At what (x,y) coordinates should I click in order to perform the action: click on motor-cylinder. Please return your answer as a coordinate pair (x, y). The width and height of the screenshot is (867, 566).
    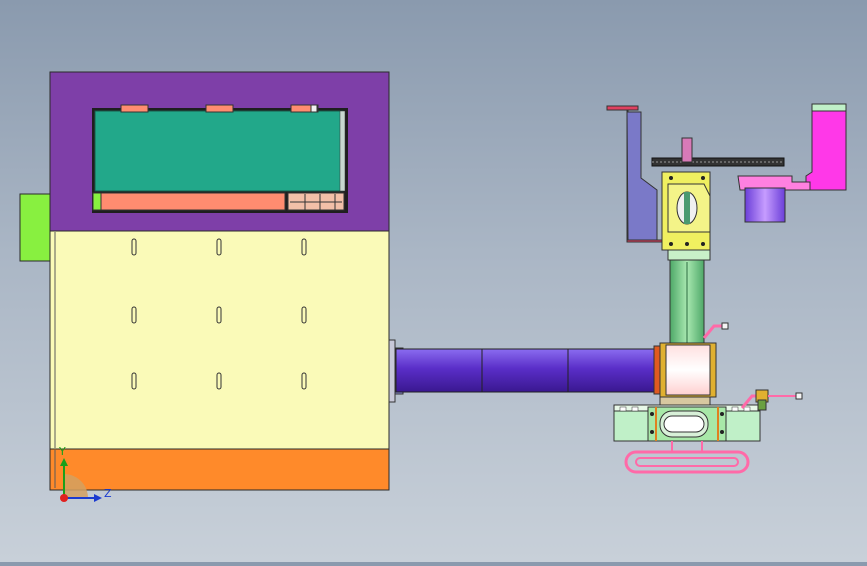
    Looking at the image, I should click on (765, 205).